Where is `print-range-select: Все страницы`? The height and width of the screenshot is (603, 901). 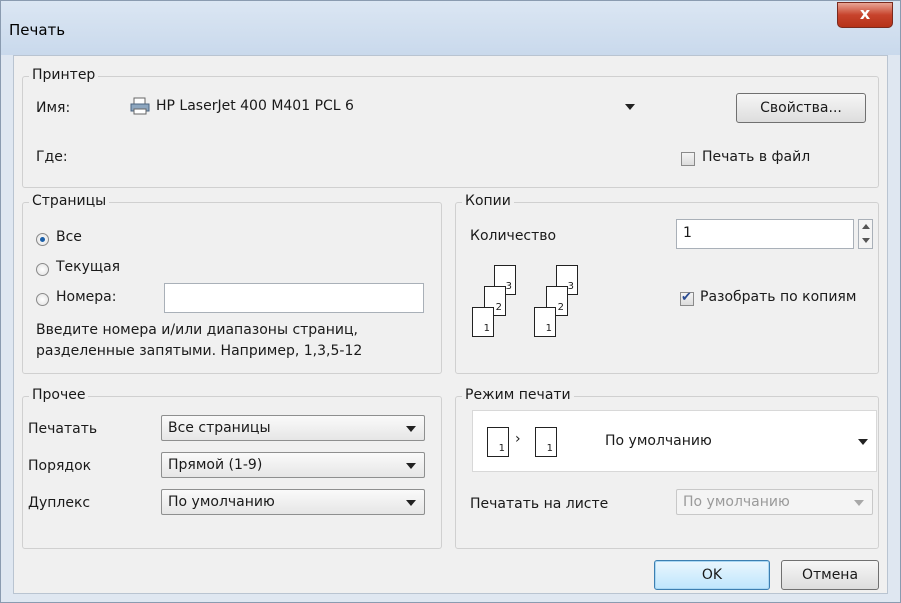 print-range-select: Все страницы is located at coordinates (293, 428).